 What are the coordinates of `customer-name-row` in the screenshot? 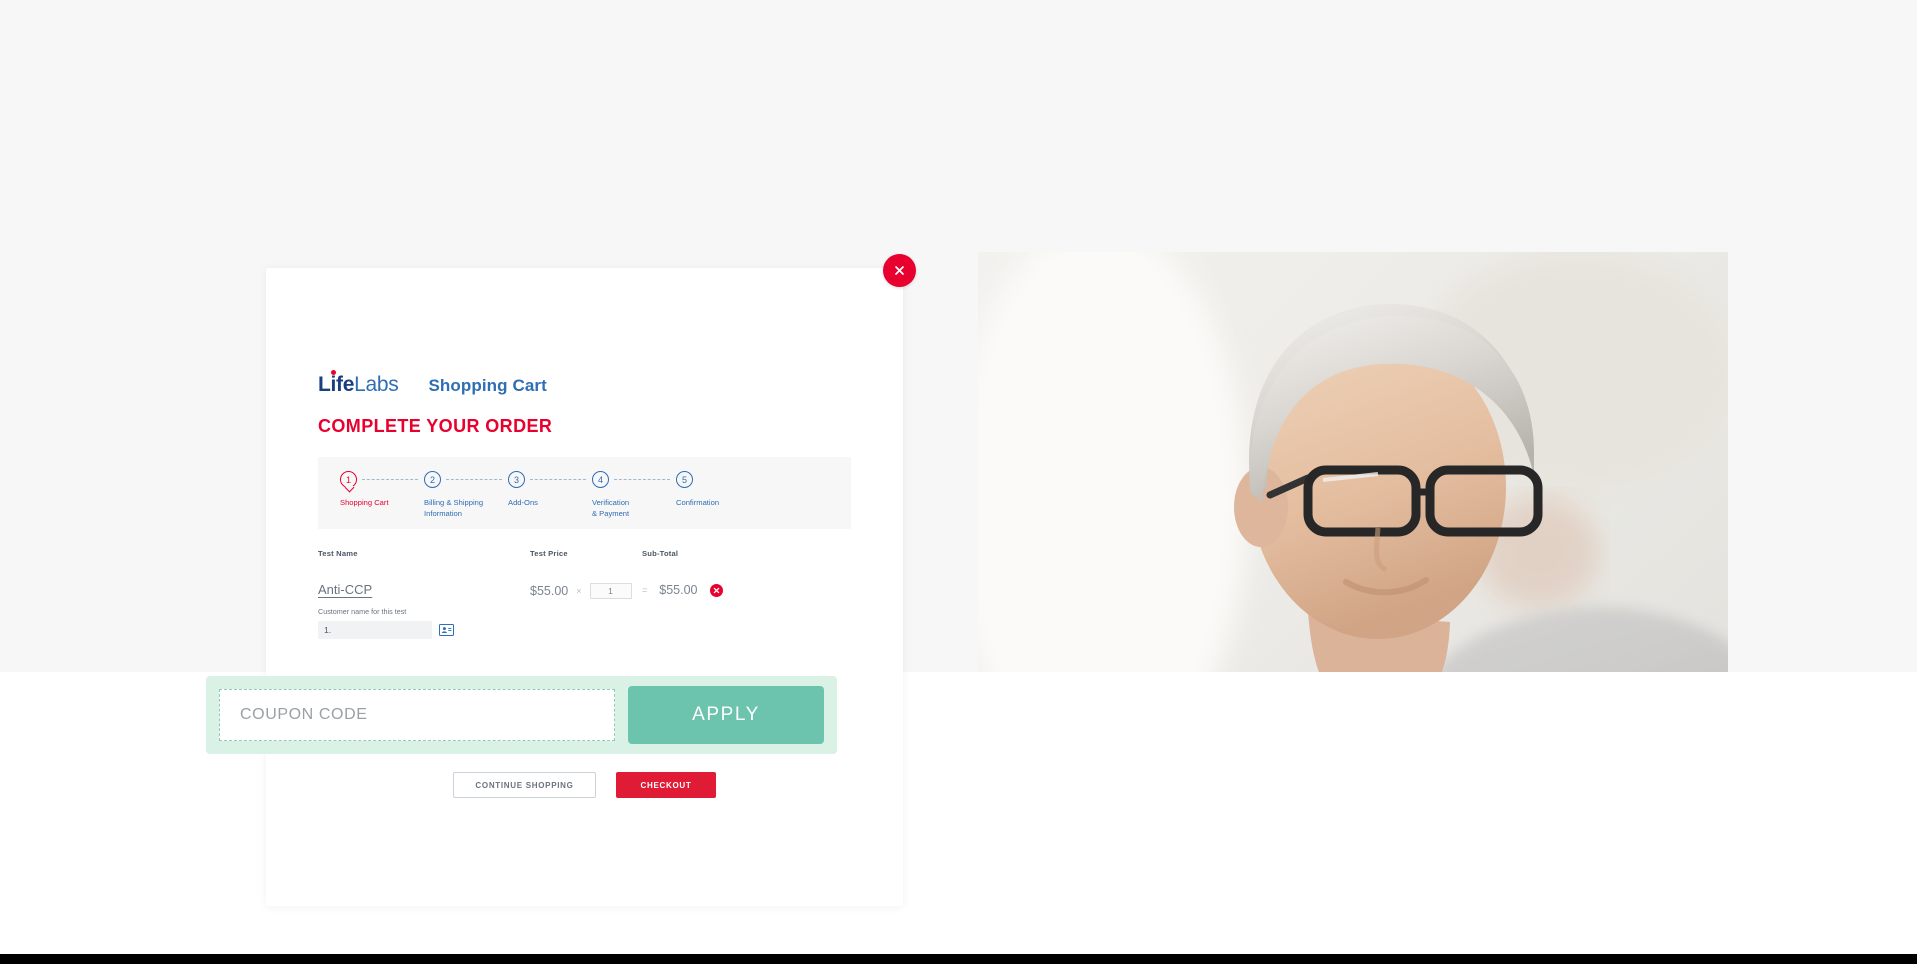 It's located at (424, 630).